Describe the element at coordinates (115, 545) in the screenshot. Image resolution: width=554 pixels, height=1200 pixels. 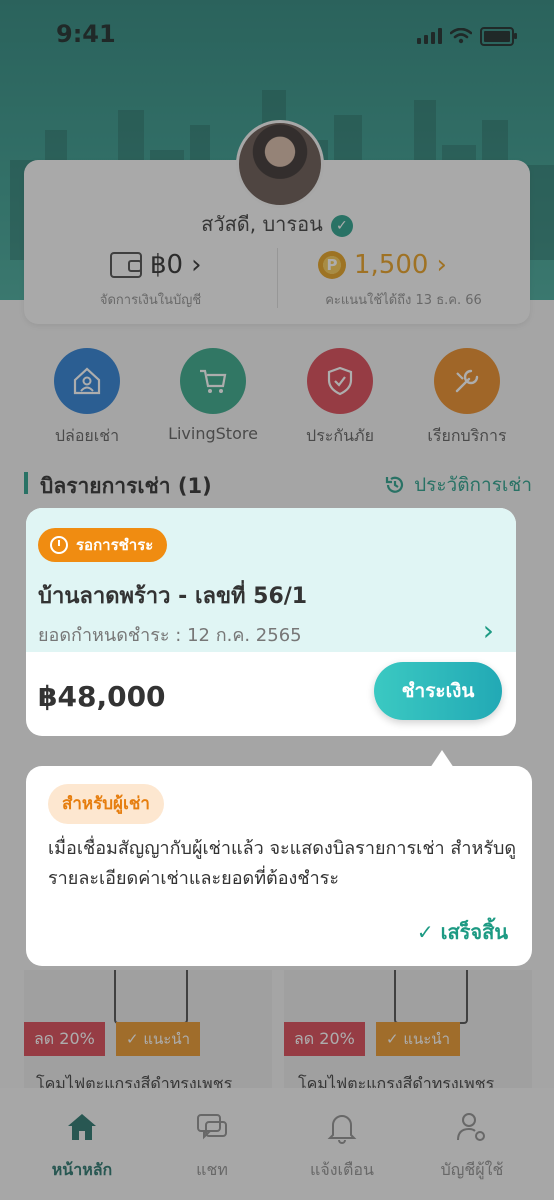
I see `status-badge-label: รอการชำระ` at that location.